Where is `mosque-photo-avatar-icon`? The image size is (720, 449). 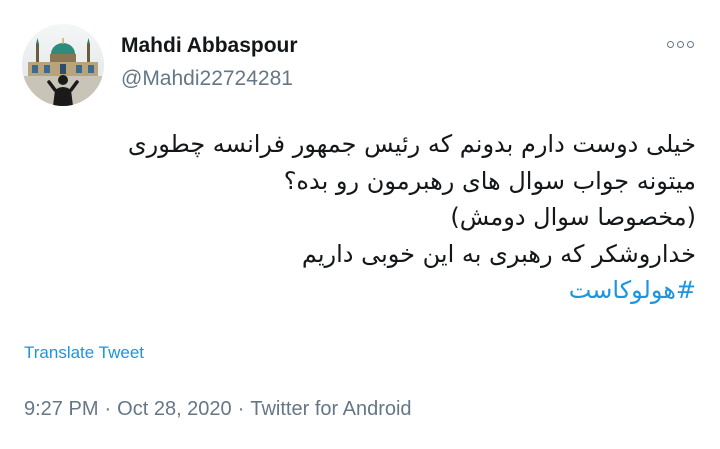 mosque-photo-avatar-icon is located at coordinates (63, 65).